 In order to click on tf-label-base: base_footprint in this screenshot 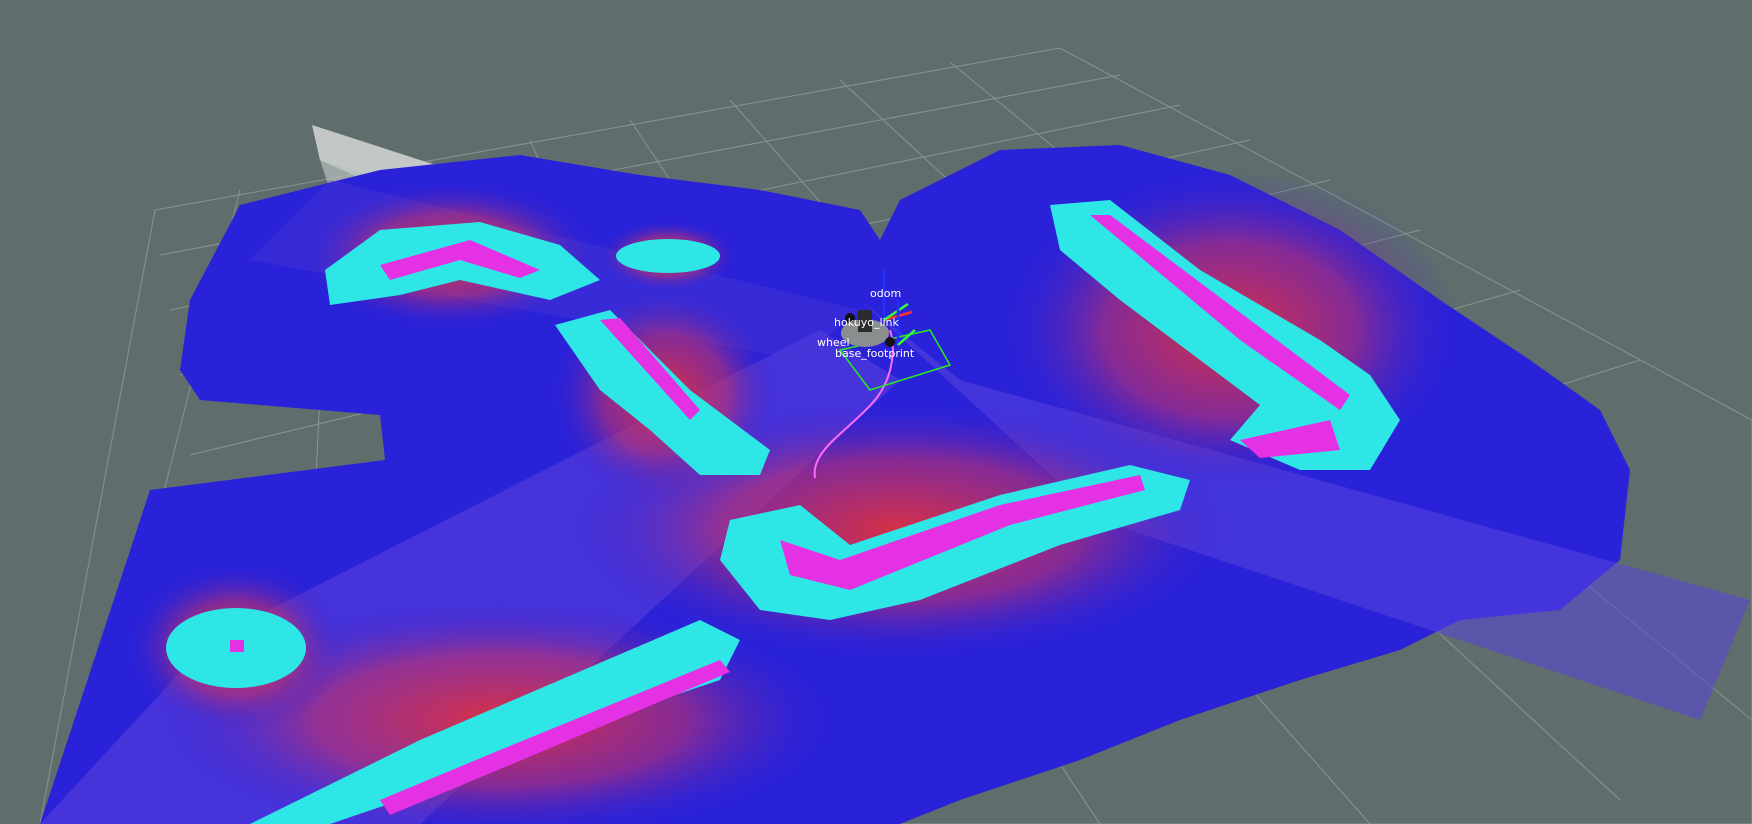, I will do `click(875, 353)`.